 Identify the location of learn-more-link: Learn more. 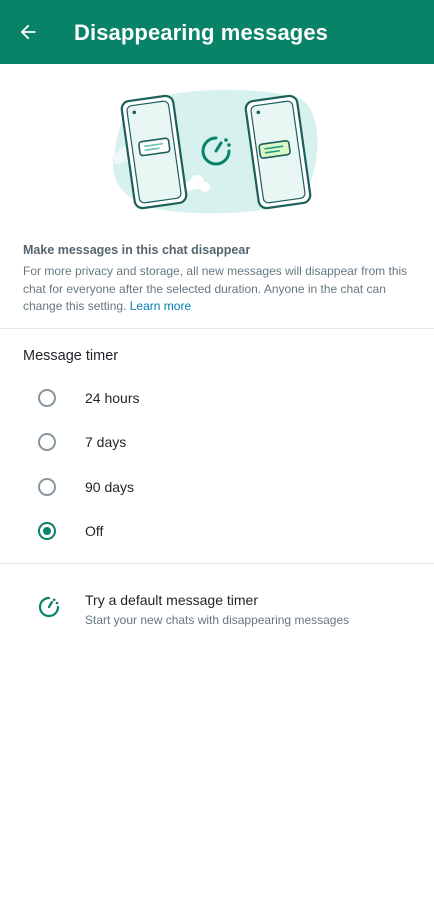
(160, 306).